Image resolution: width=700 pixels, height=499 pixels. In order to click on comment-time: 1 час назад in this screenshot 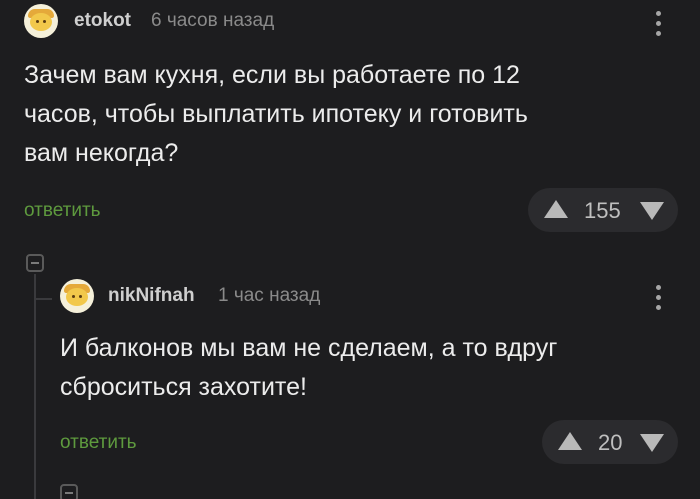, I will do `click(269, 295)`.